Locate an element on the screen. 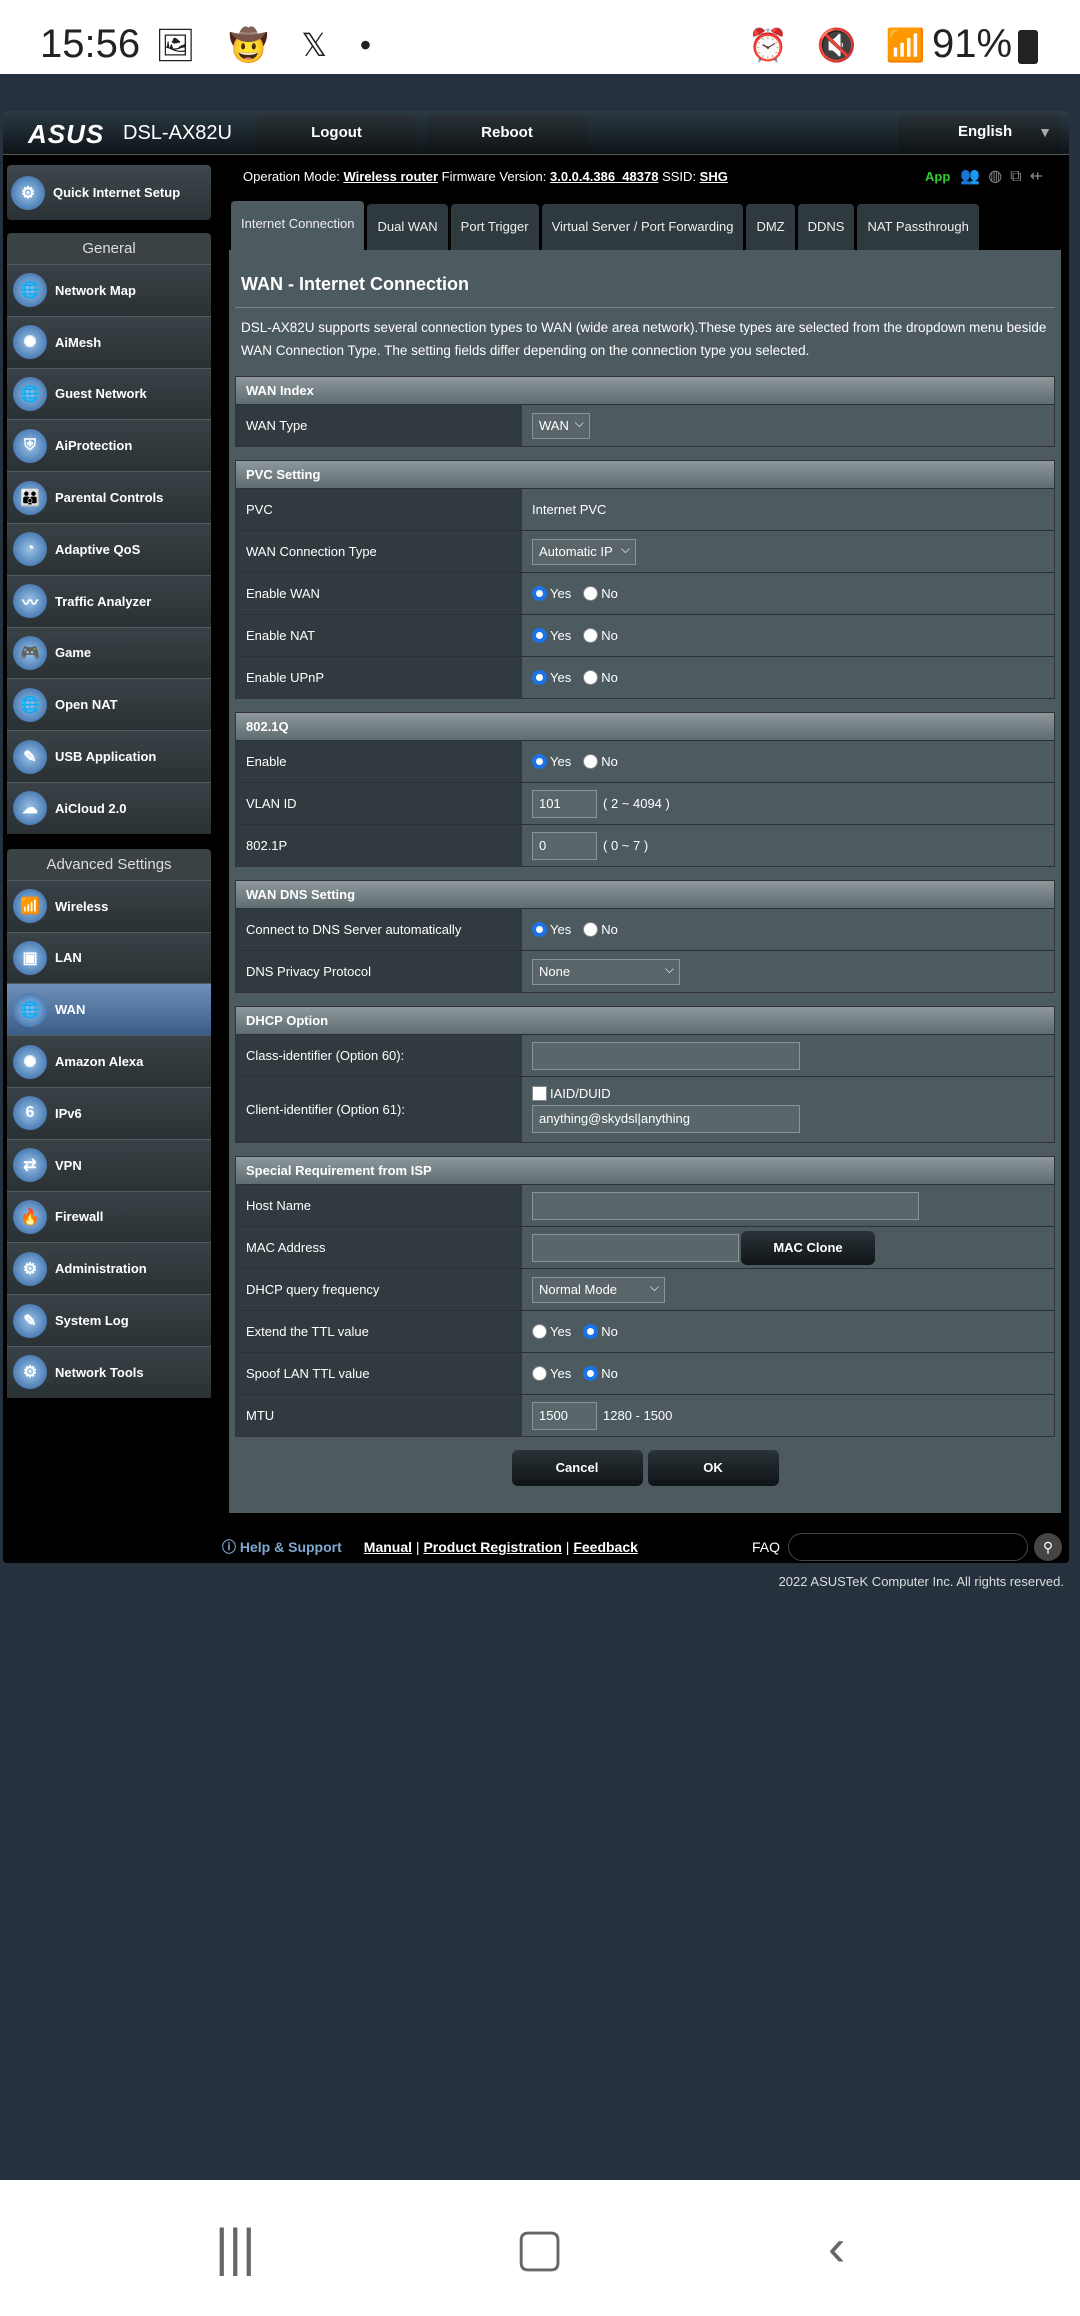 The image size is (1080, 2316). feedback-link: Feedback is located at coordinates (605, 1547).